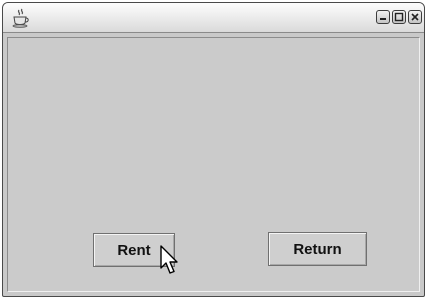 This screenshot has width=427, height=300. I want to click on close-icon, so click(415, 17).